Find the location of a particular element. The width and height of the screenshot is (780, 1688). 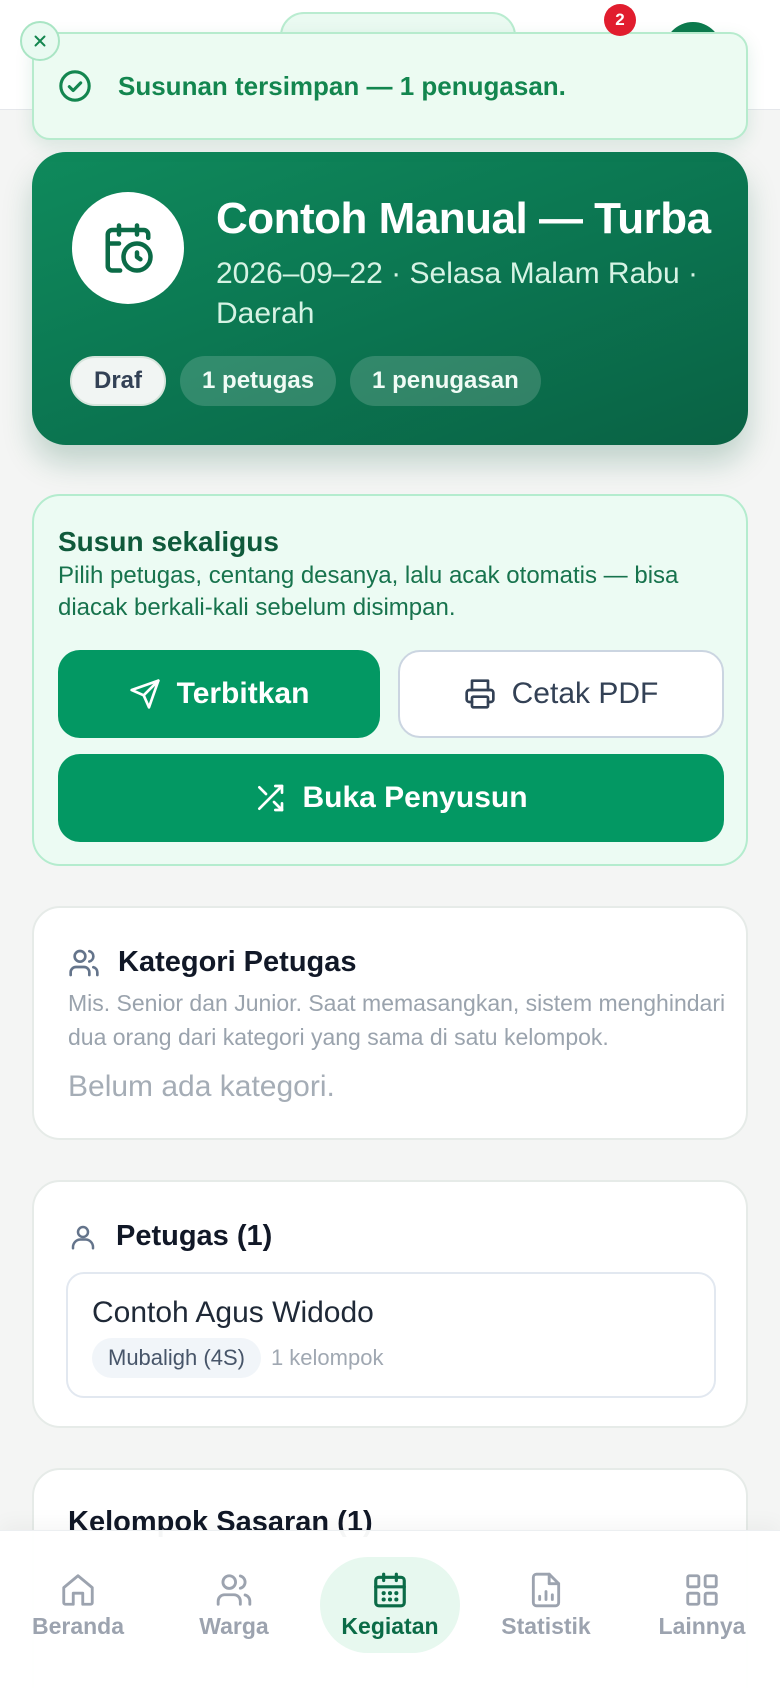

compose-title: Susun sekaligus is located at coordinates (168, 541).